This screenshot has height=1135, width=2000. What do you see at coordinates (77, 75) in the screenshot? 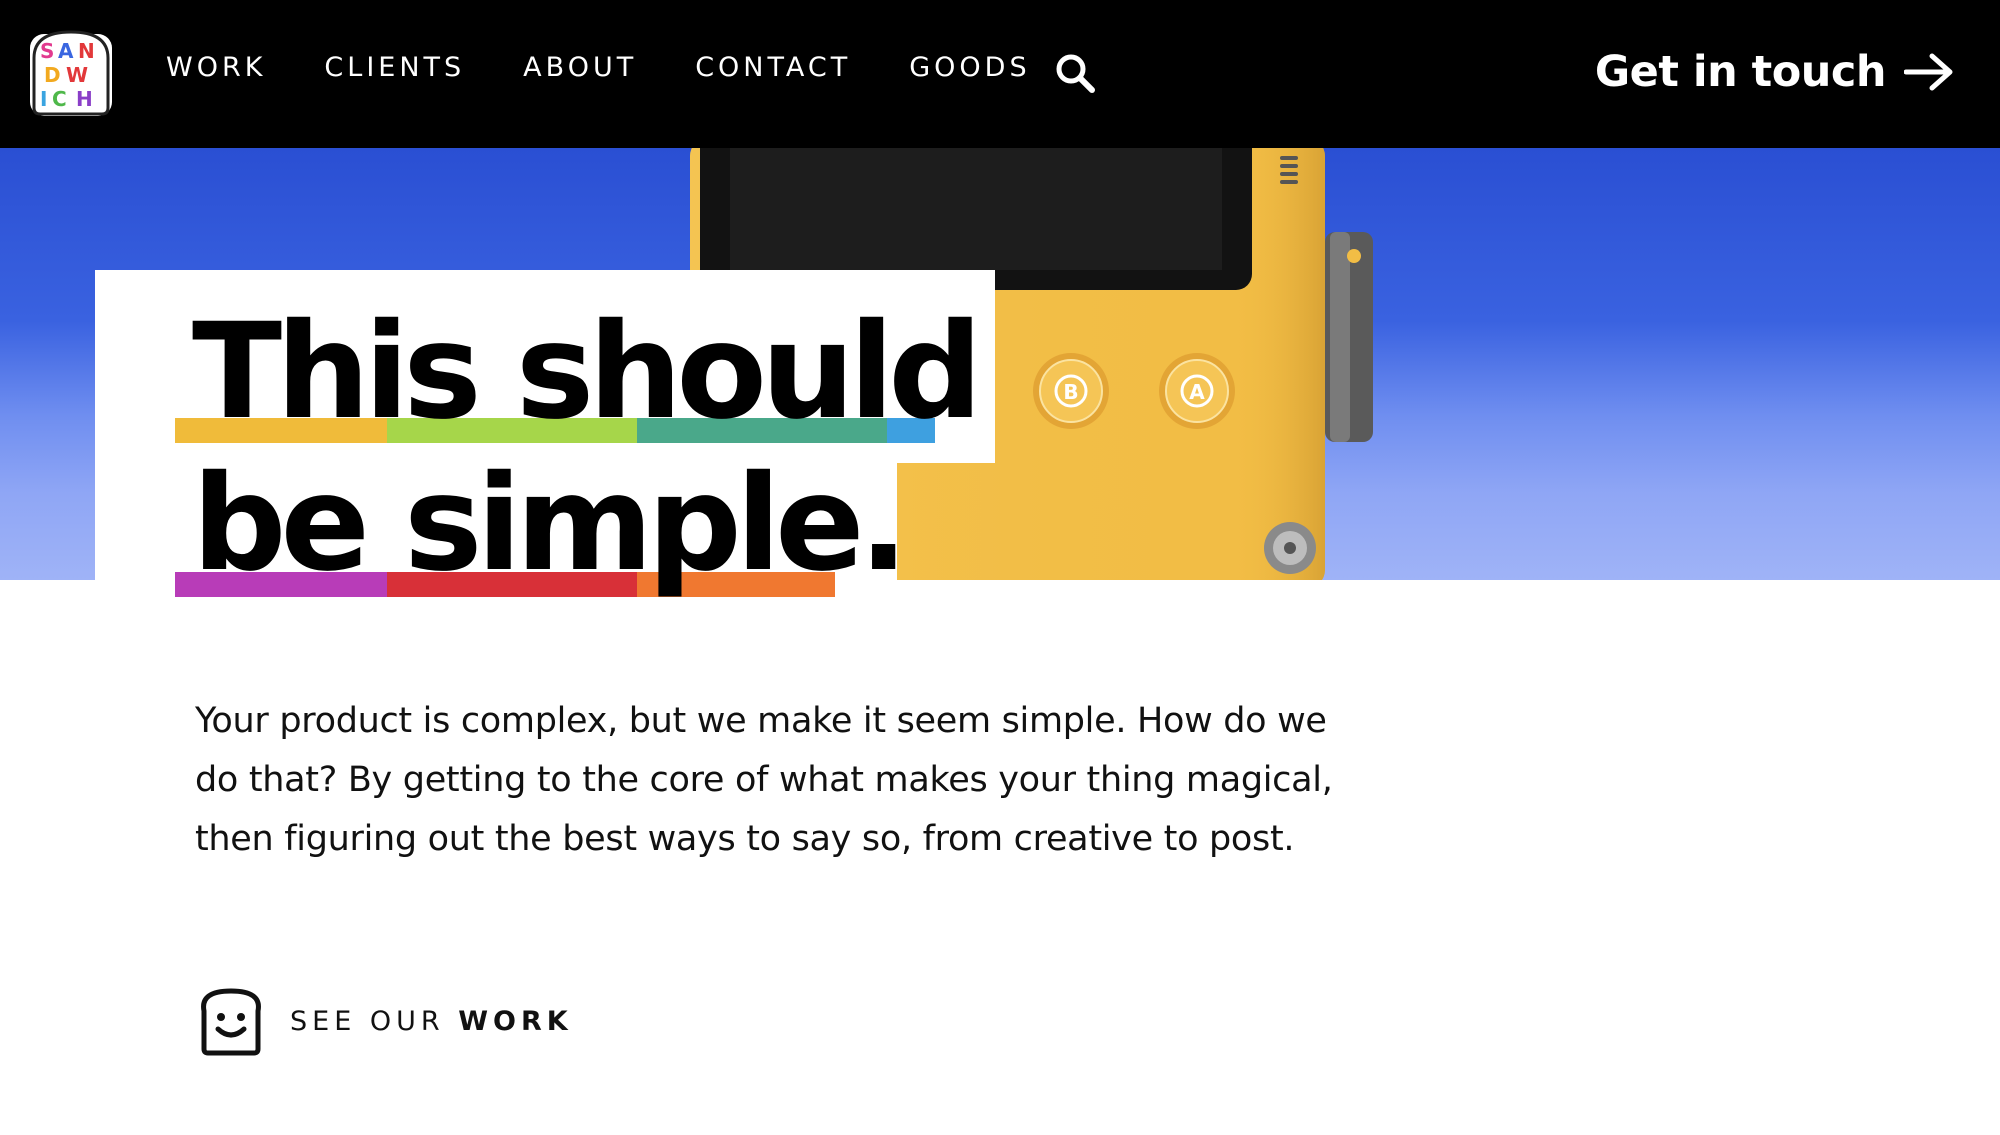
I see `svg-text: W` at bounding box center [77, 75].